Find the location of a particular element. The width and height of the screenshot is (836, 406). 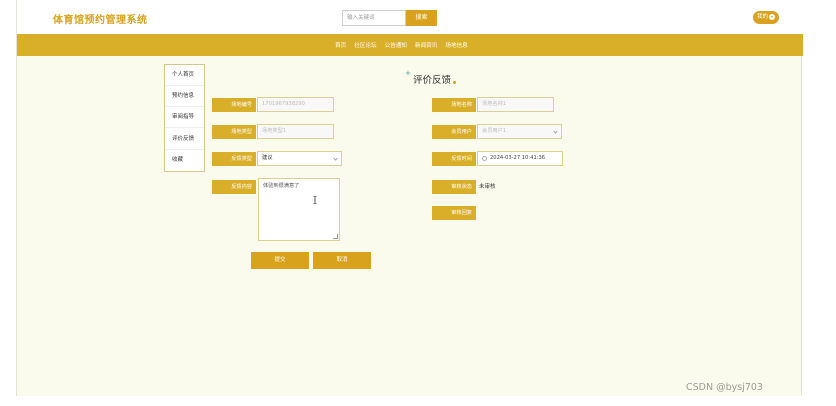

member-account-select: 会员用户1 is located at coordinates (519, 131).